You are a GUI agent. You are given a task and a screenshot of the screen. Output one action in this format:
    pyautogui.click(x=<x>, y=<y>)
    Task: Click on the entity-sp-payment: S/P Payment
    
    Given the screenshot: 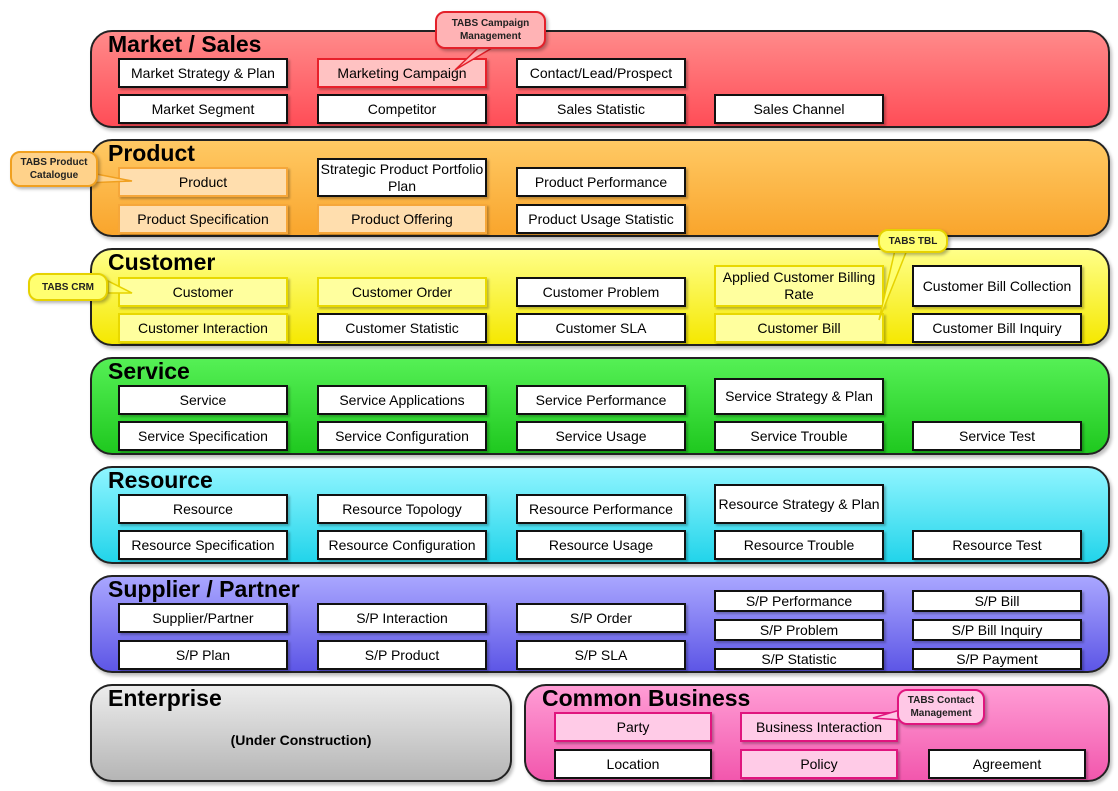 What is the action you would take?
    pyautogui.click(x=997, y=659)
    